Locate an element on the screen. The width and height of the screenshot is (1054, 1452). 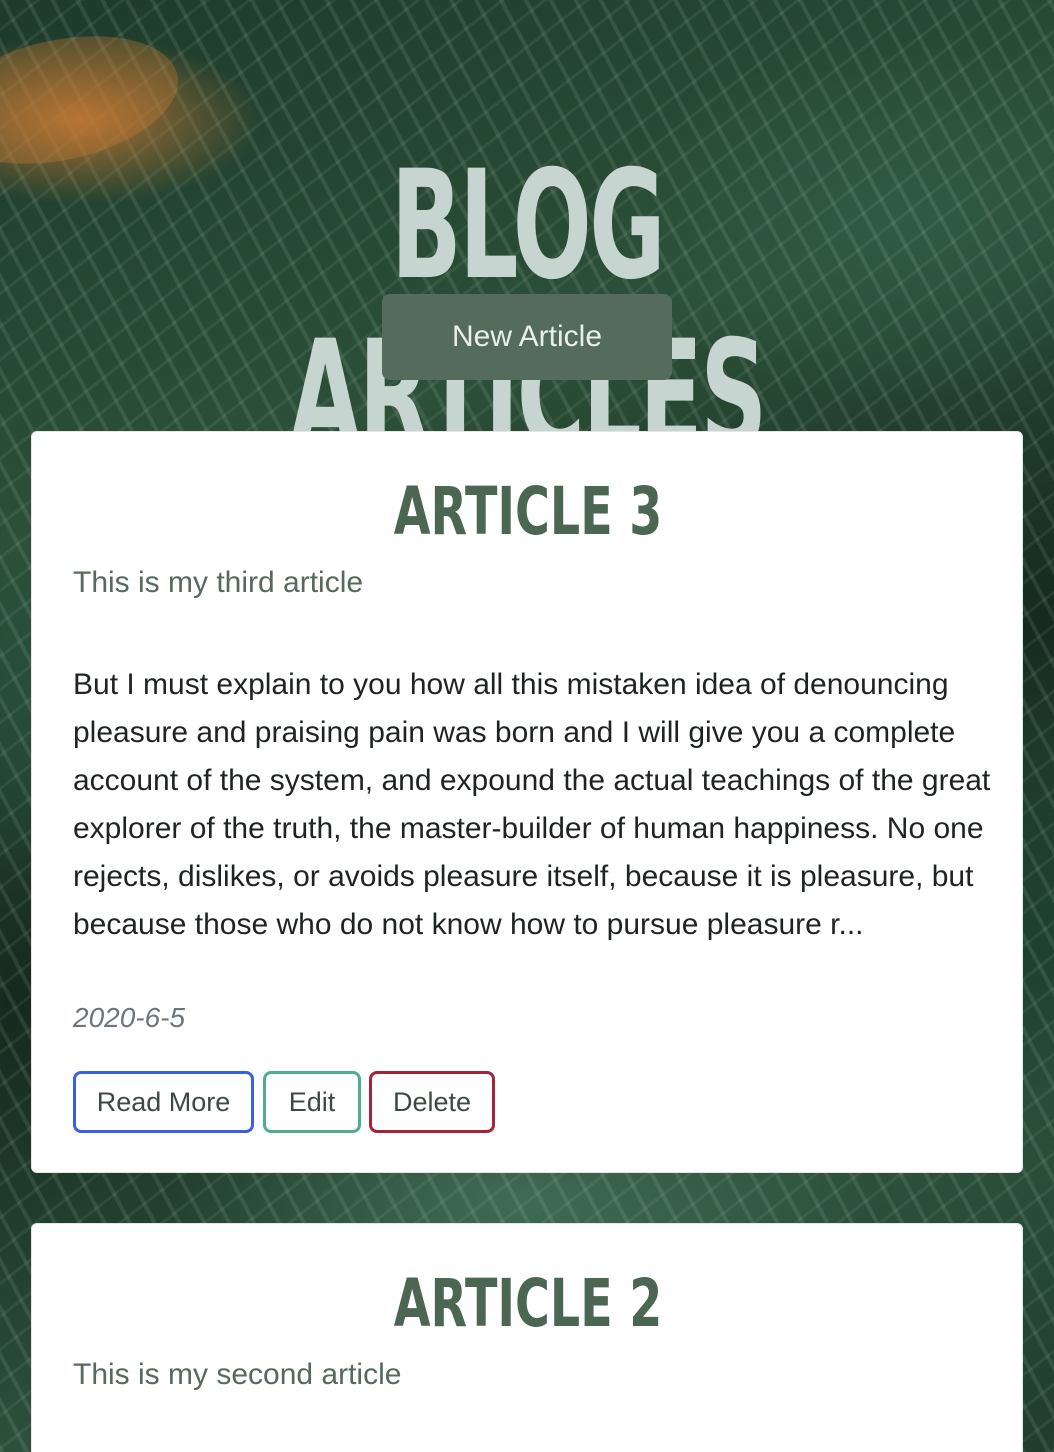
article-title: Article 2 is located at coordinates (528, 1303).